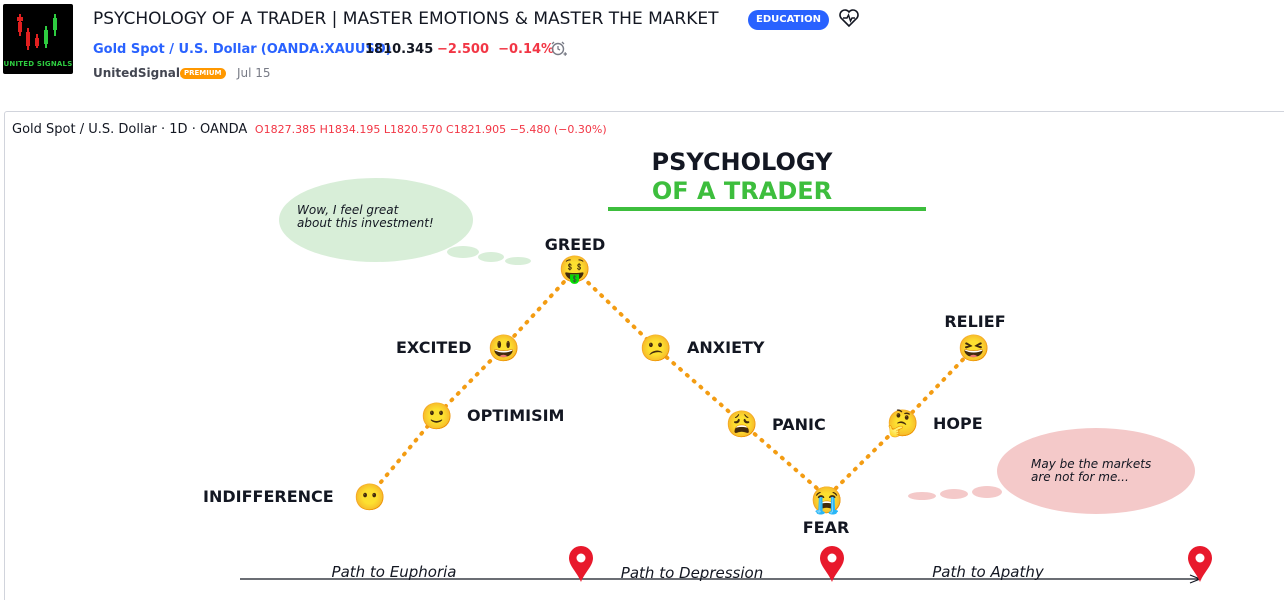 This screenshot has width=1284, height=600. Describe the element at coordinates (1091, 464) in the screenshot. I see `bubble-bottom-line1: May be the markets` at that location.